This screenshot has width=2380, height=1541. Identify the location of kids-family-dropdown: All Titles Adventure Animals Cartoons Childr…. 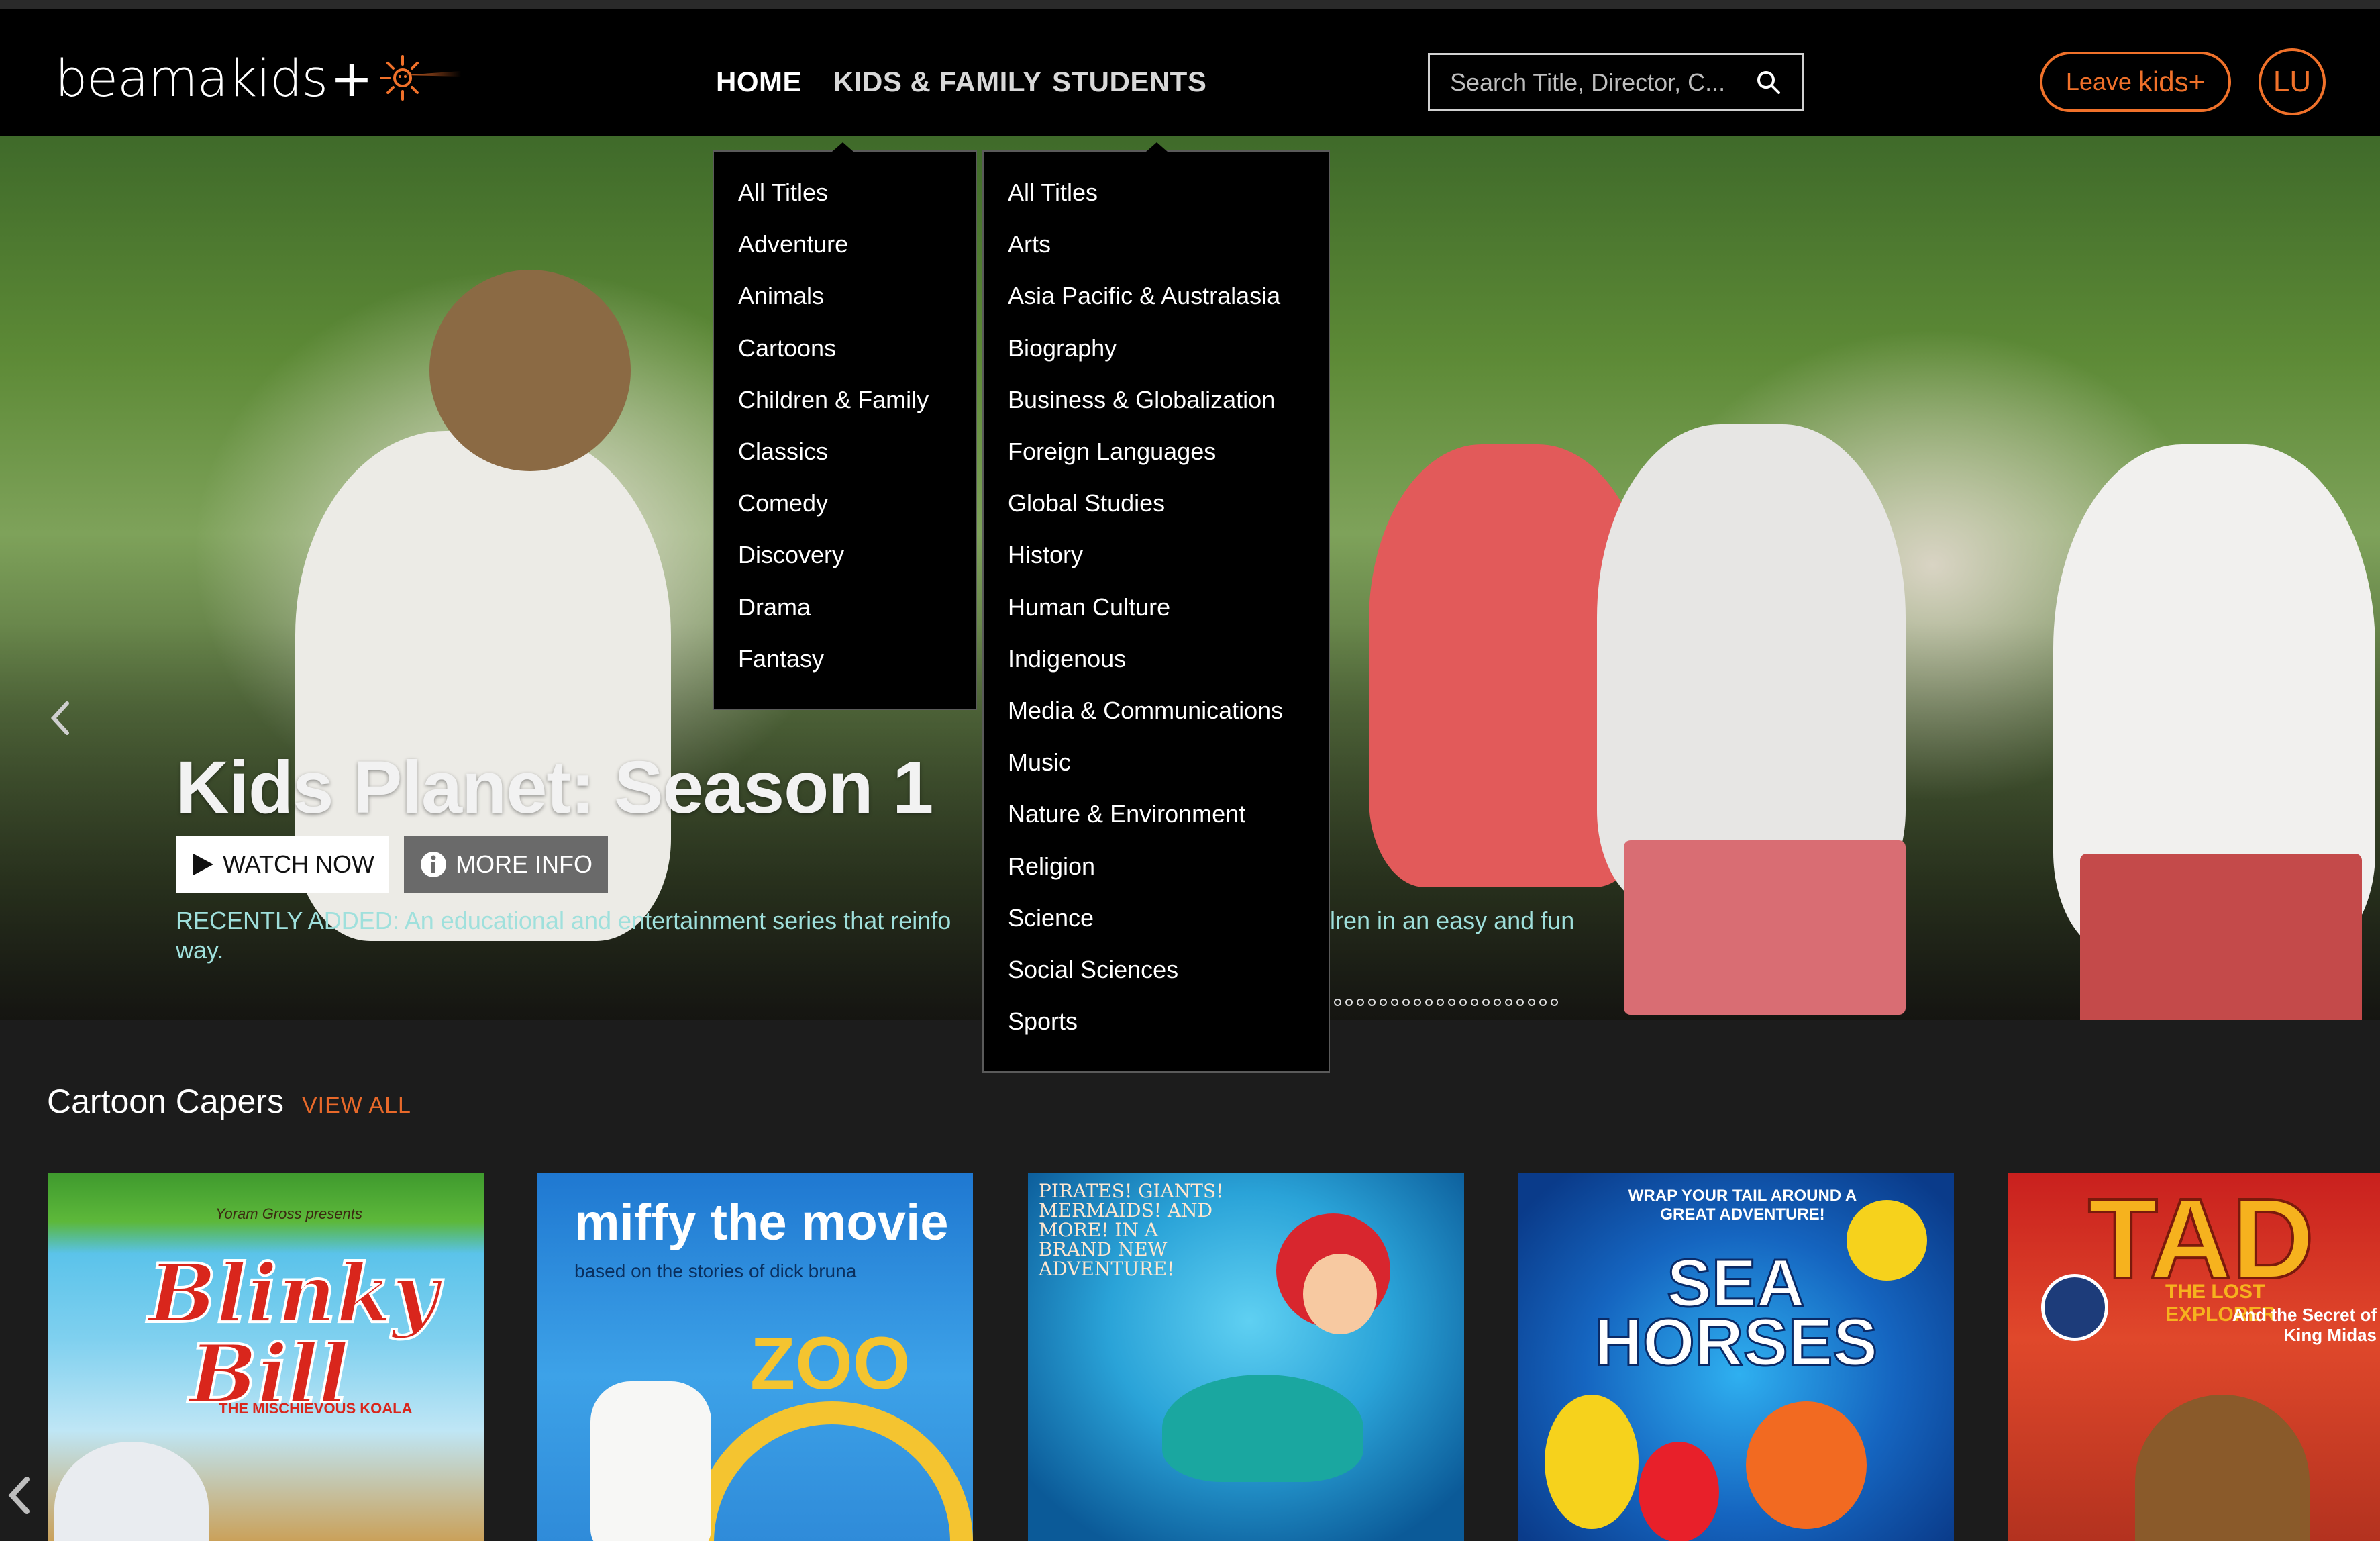
(845, 426).